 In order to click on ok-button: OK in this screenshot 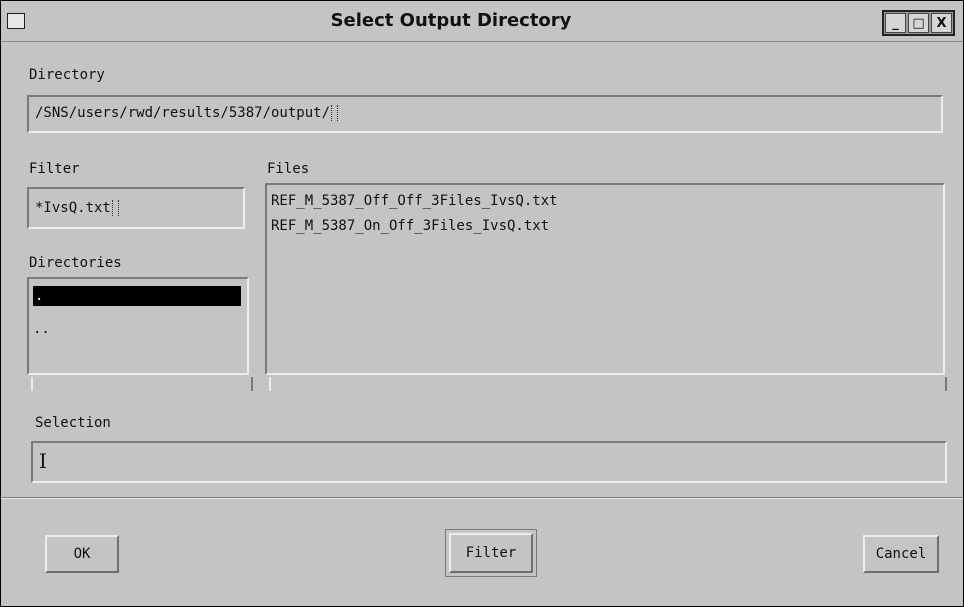, I will do `click(82, 554)`.